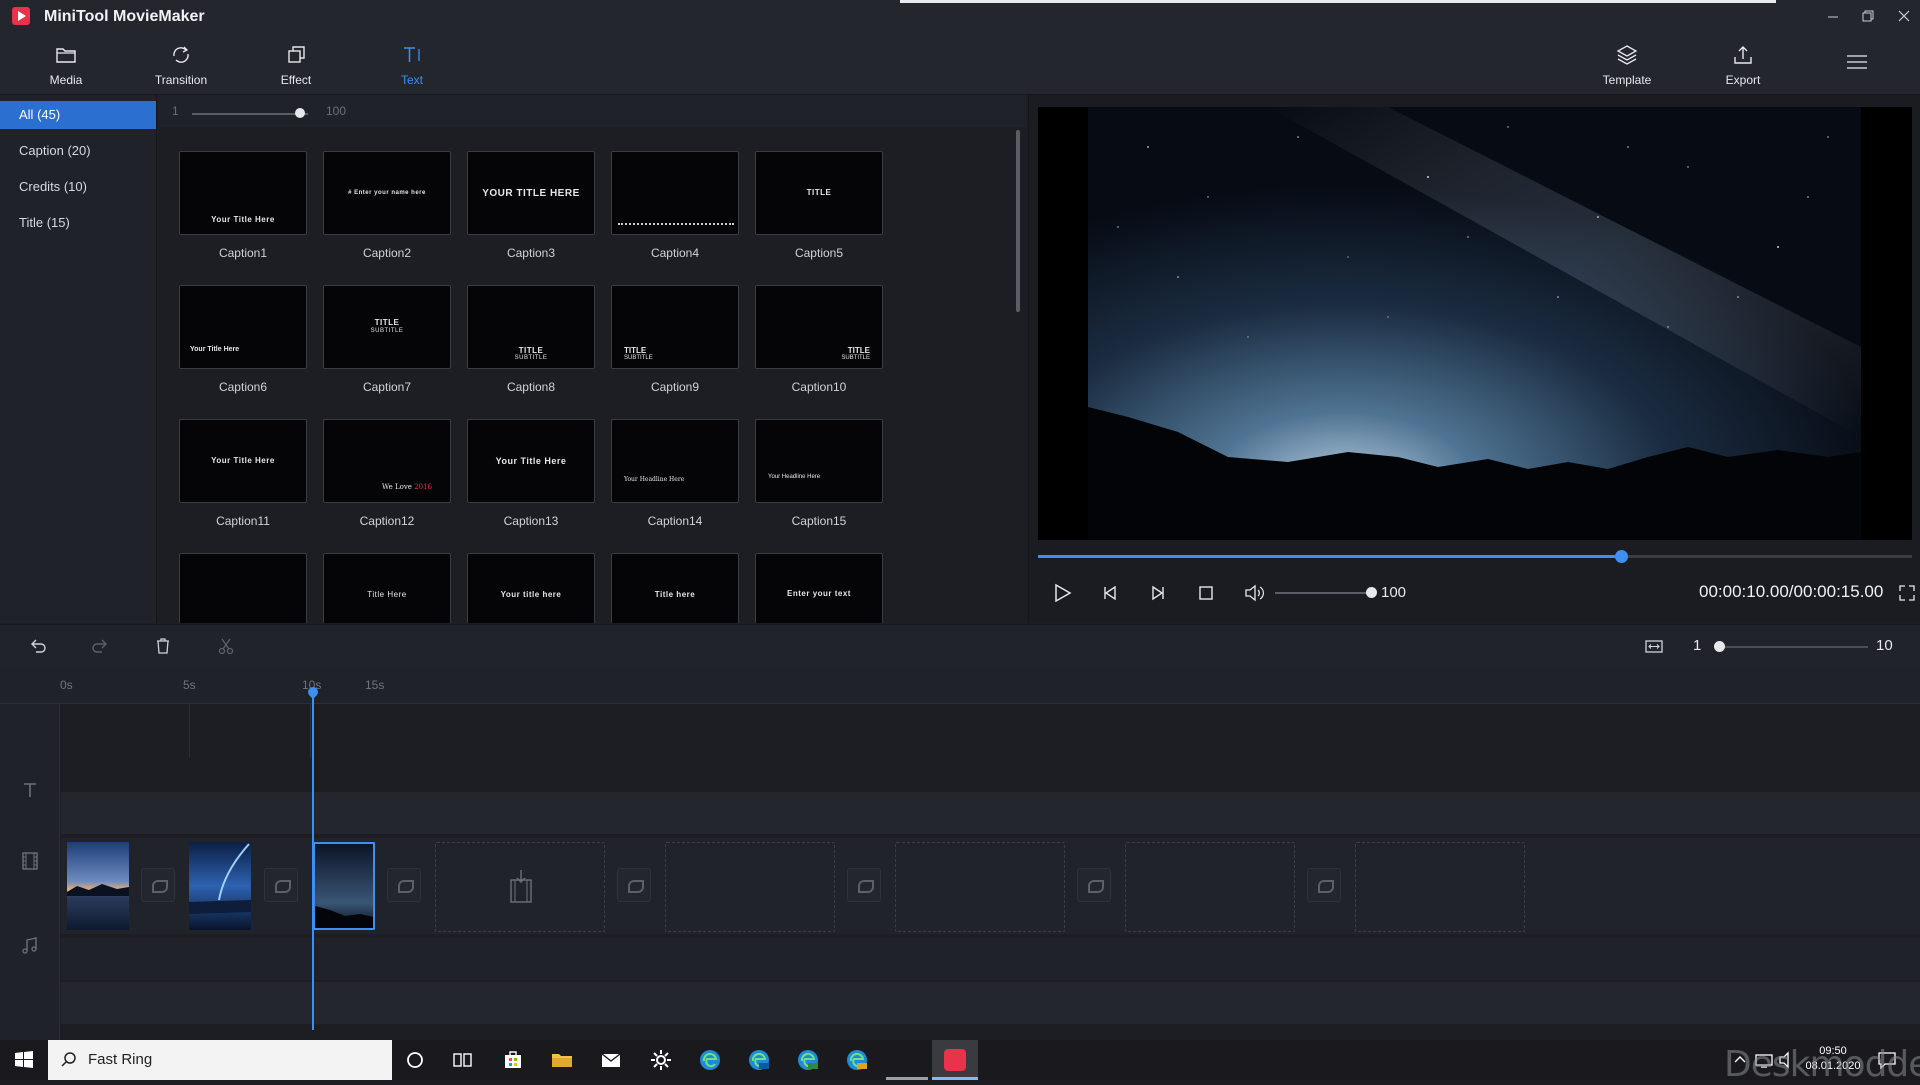 The height and width of the screenshot is (1085, 1920). Describe the element at coordinates (387, 461) in the screenshot. I see `caption-thumbnail: We Love 2016` at that location.